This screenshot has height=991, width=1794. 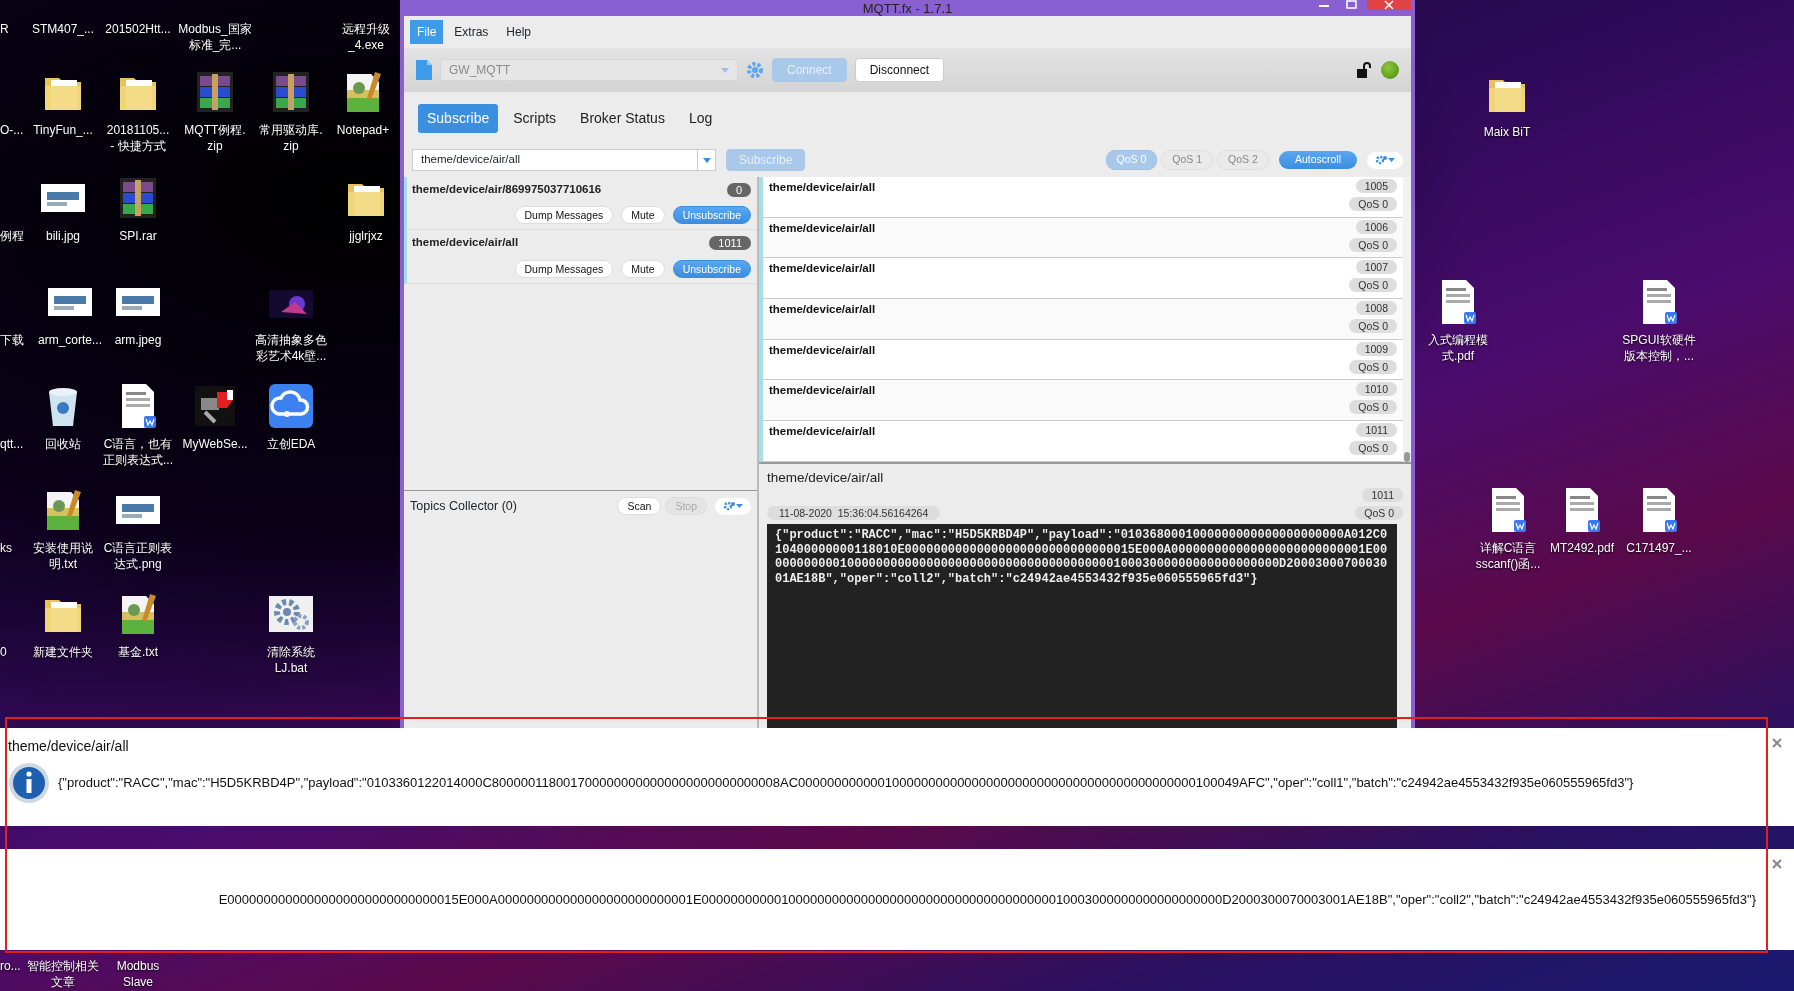 I want to click on icon-label: 基金.txt, so click(x=138, y=652).